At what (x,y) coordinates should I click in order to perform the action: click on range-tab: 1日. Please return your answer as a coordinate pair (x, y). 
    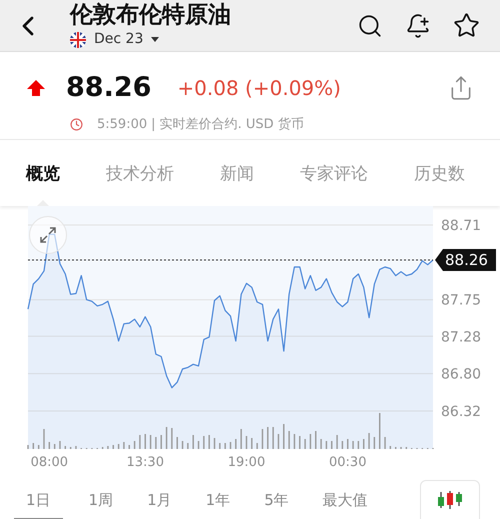
    Looking at the image, I should click on (38, 504).